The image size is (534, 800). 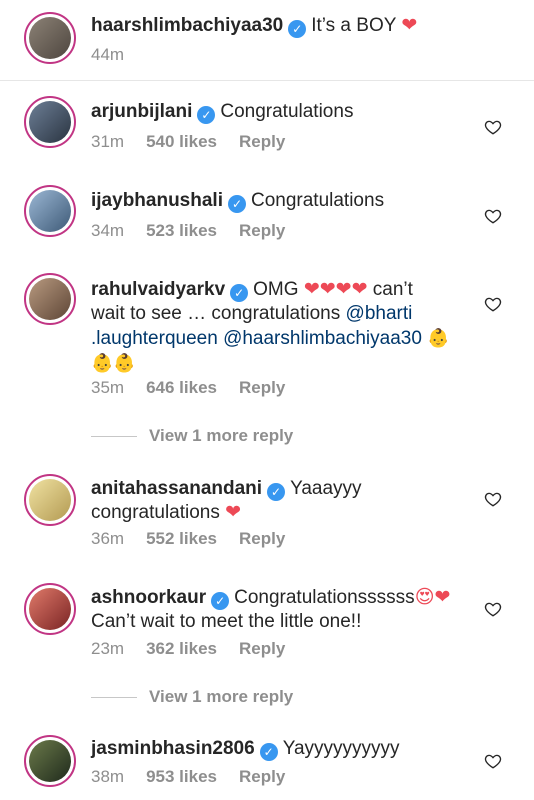 I want to click on username: rahulvaidyarkv, so click(x=158, y=289).